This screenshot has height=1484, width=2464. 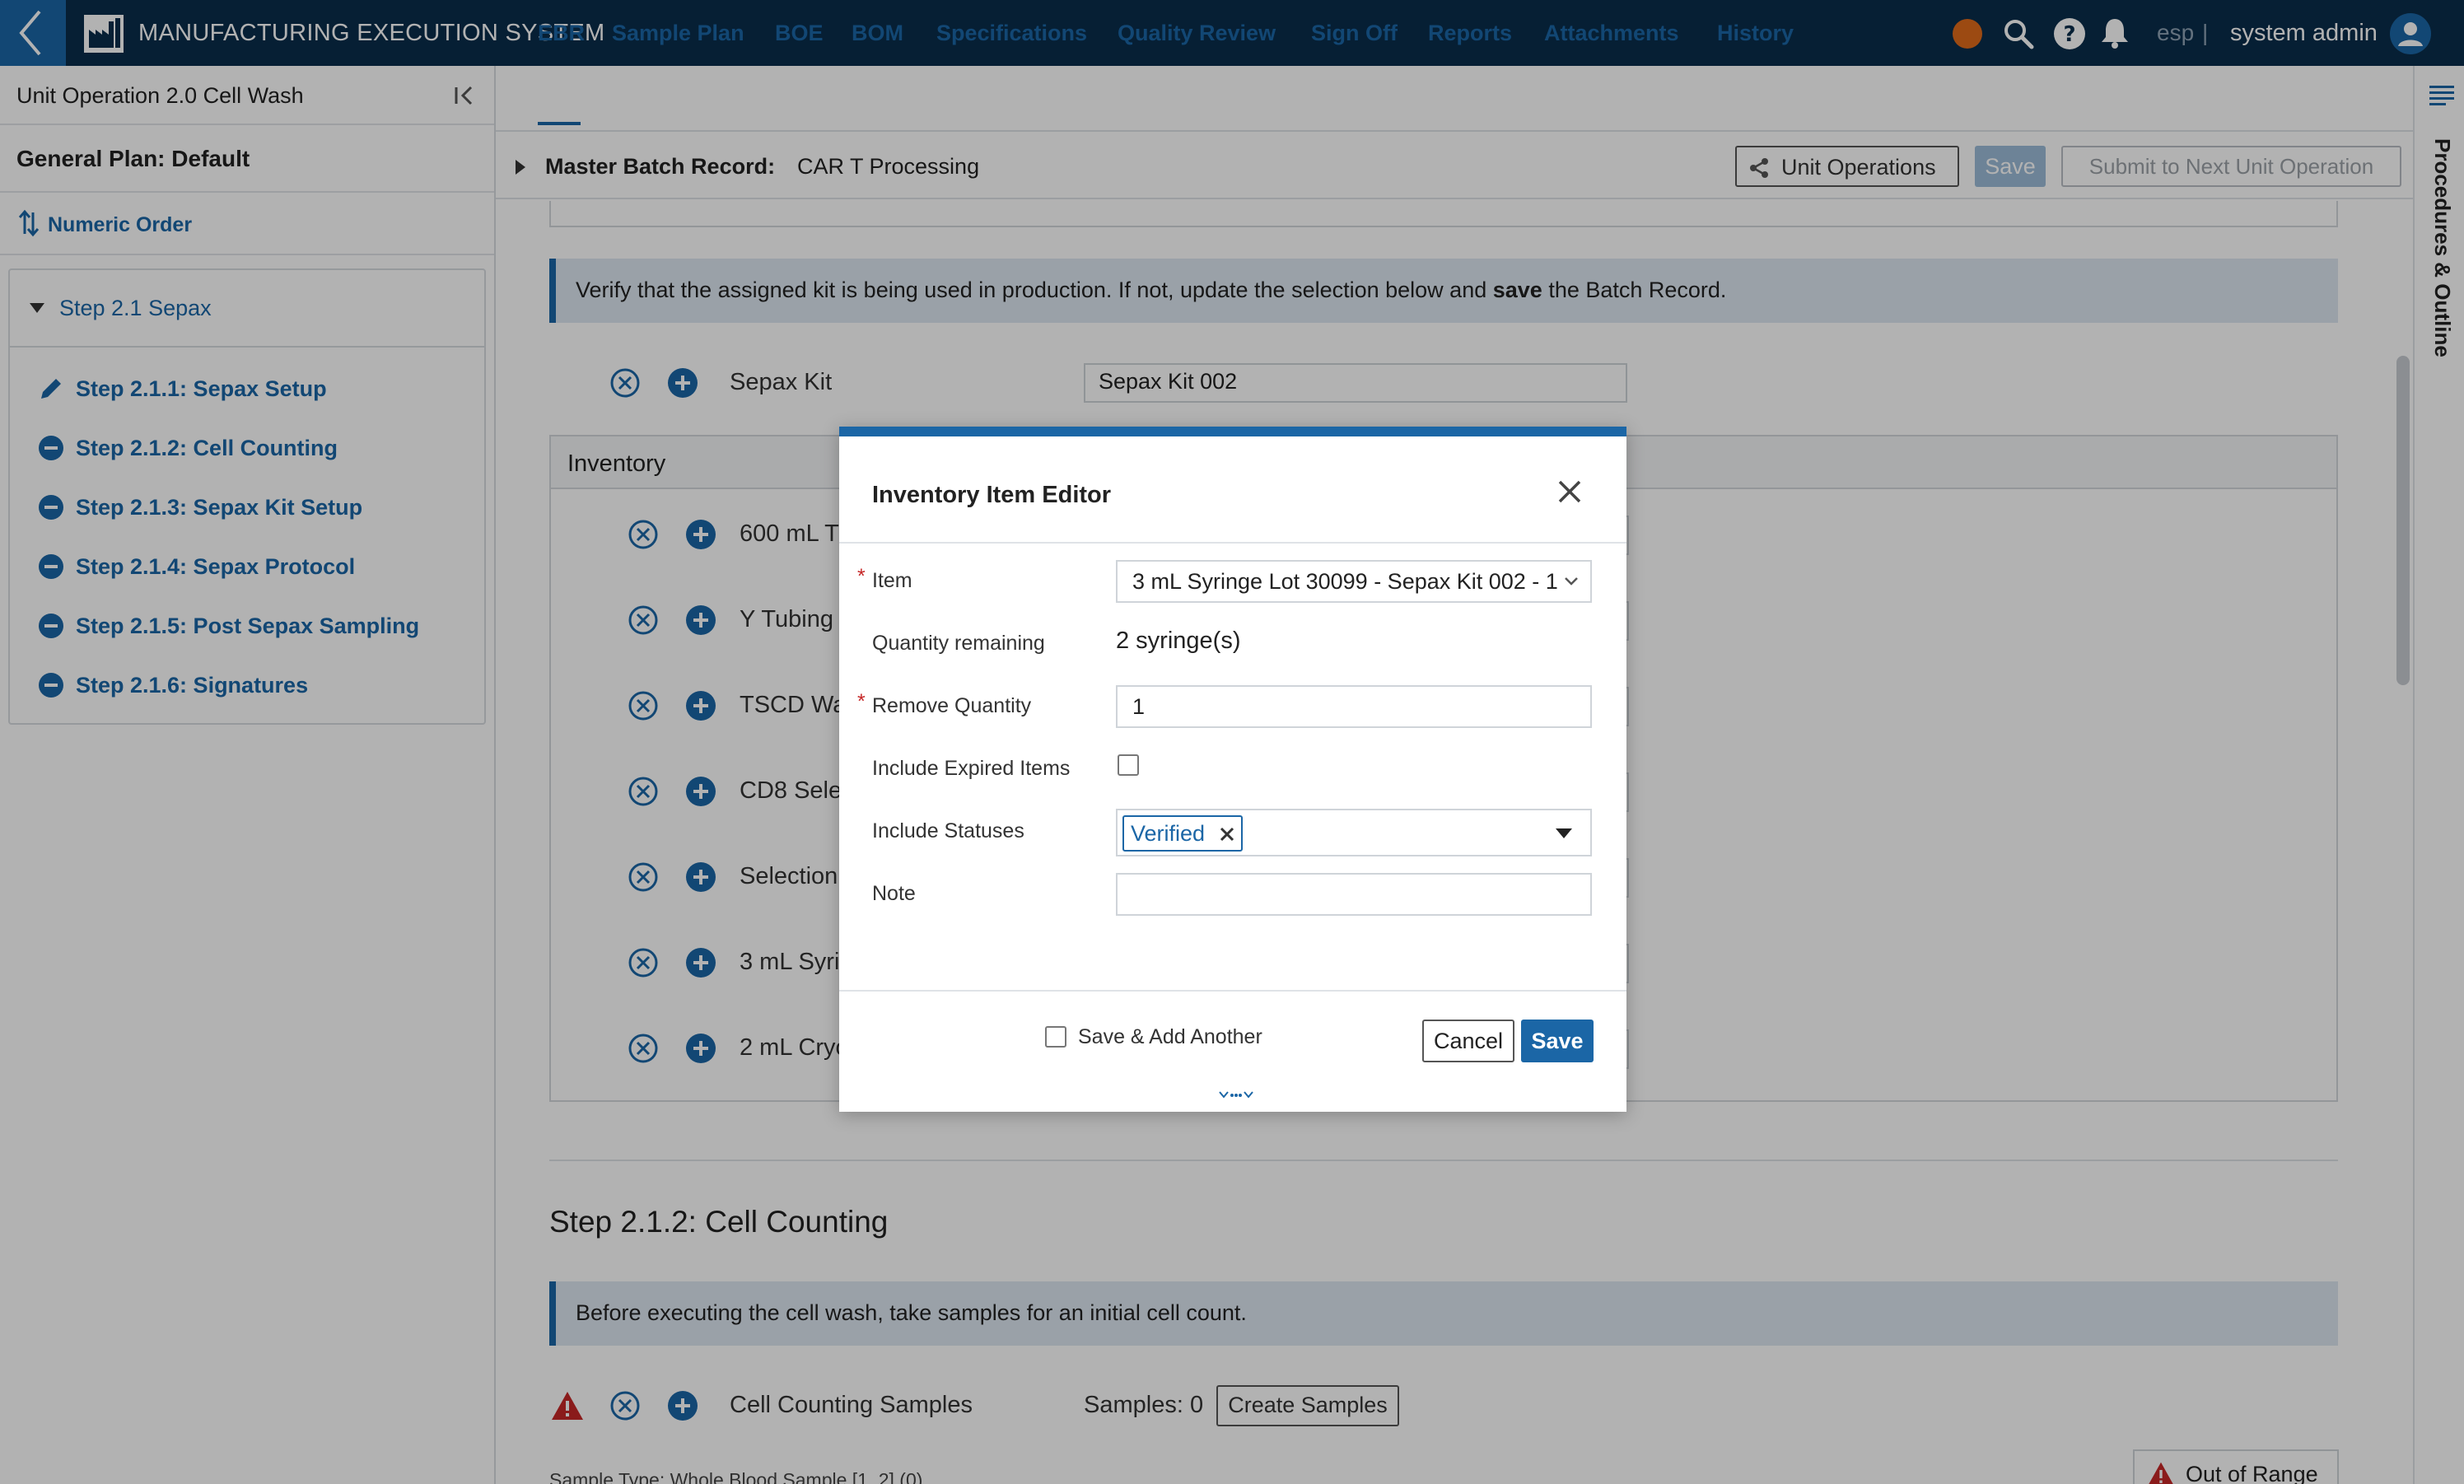 I want to click on dialog-header-divider, so click(x=1232, y=543).